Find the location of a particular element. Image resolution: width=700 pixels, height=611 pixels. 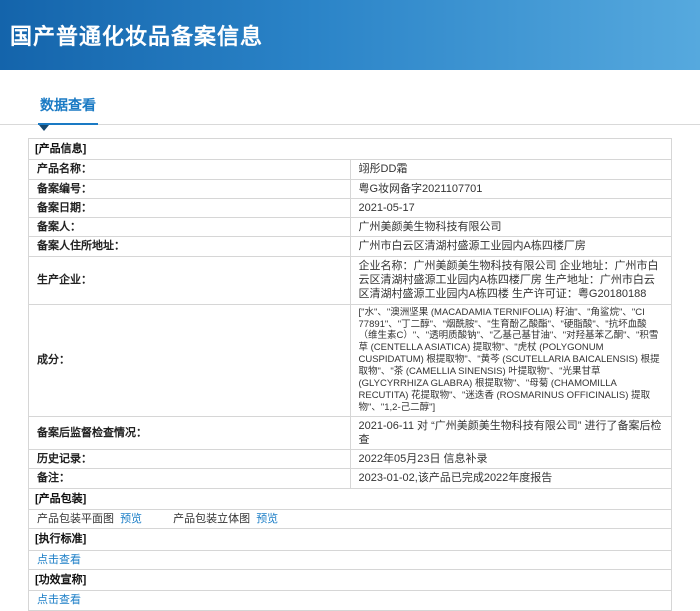

section-title: [执行标准] is located at coordinates (350, 539).